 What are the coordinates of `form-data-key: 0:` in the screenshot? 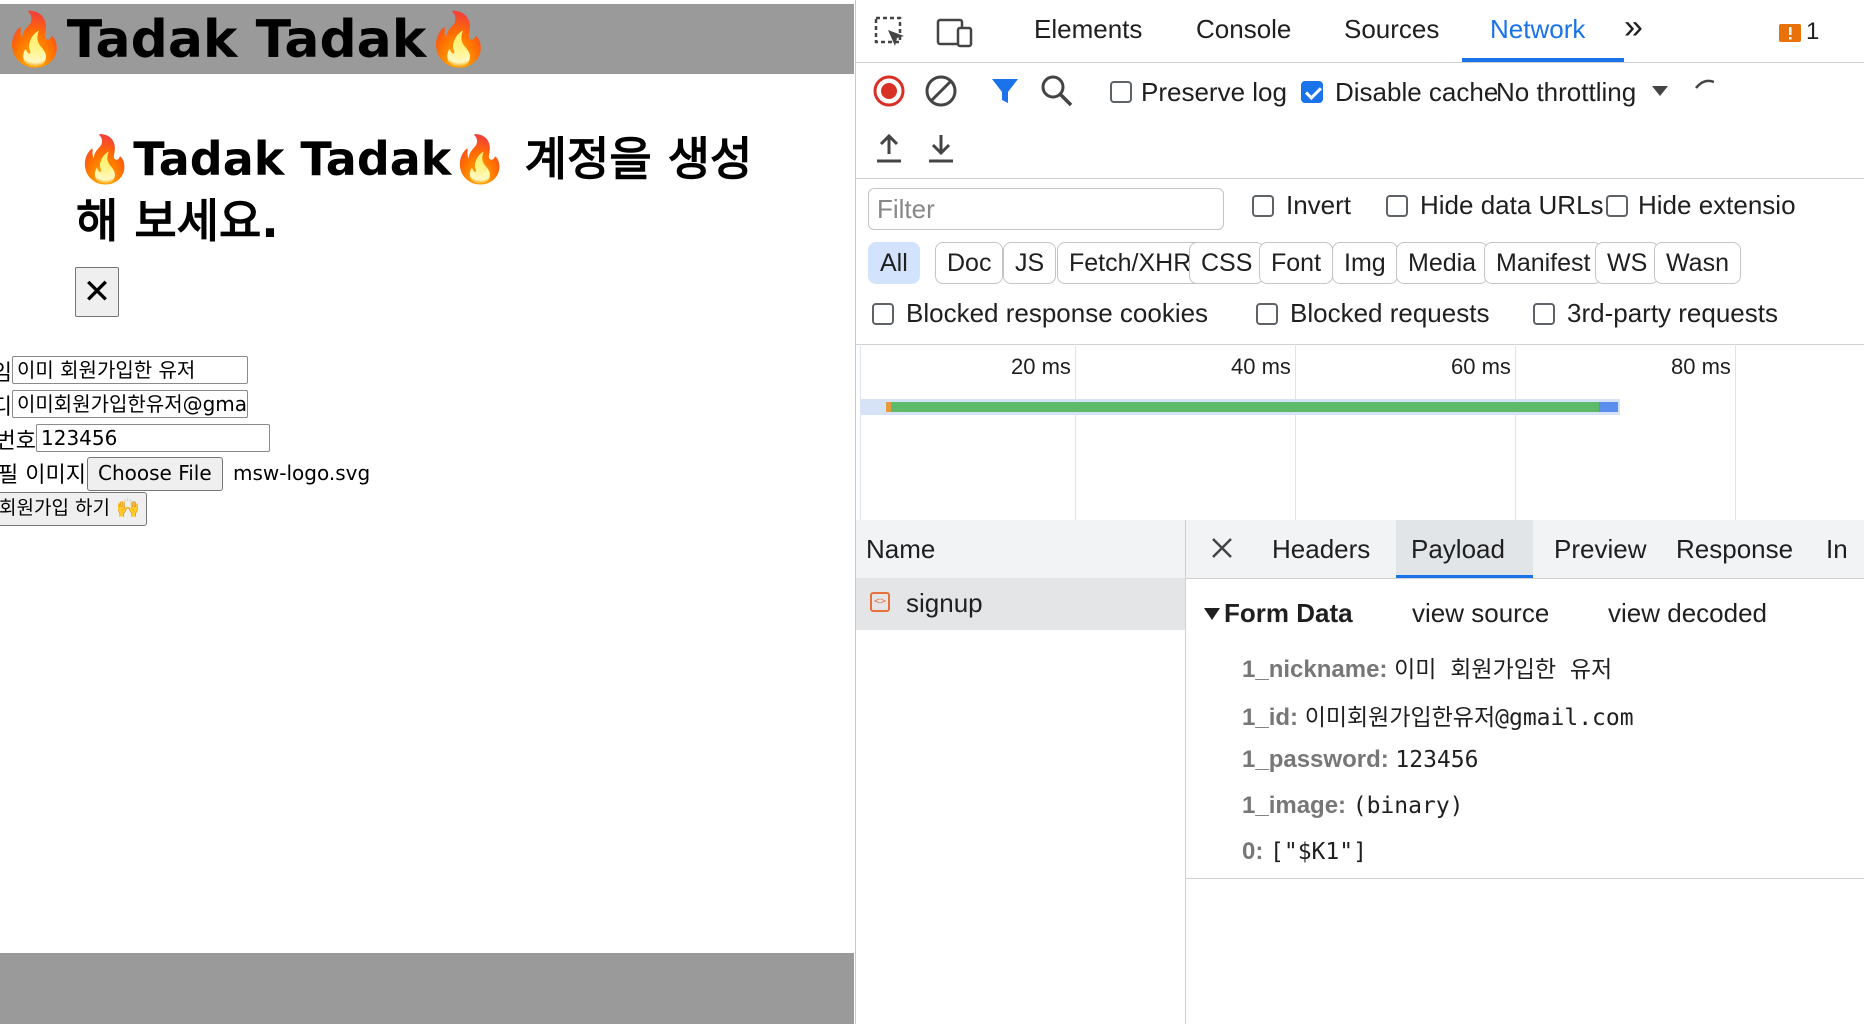 It's located at (1253, 851).